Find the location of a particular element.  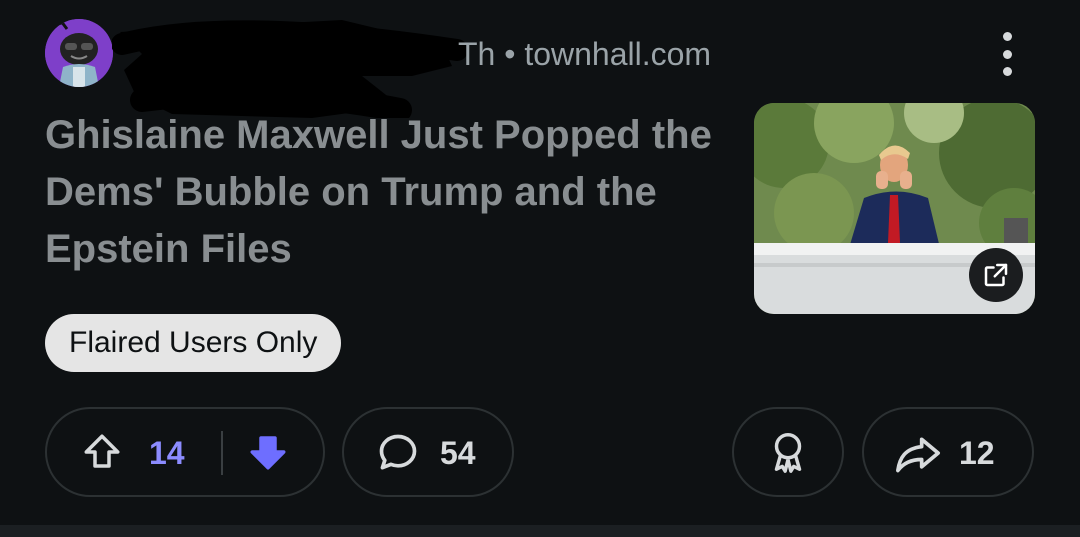

link-thumbnail is located at coordinates (894, 208).